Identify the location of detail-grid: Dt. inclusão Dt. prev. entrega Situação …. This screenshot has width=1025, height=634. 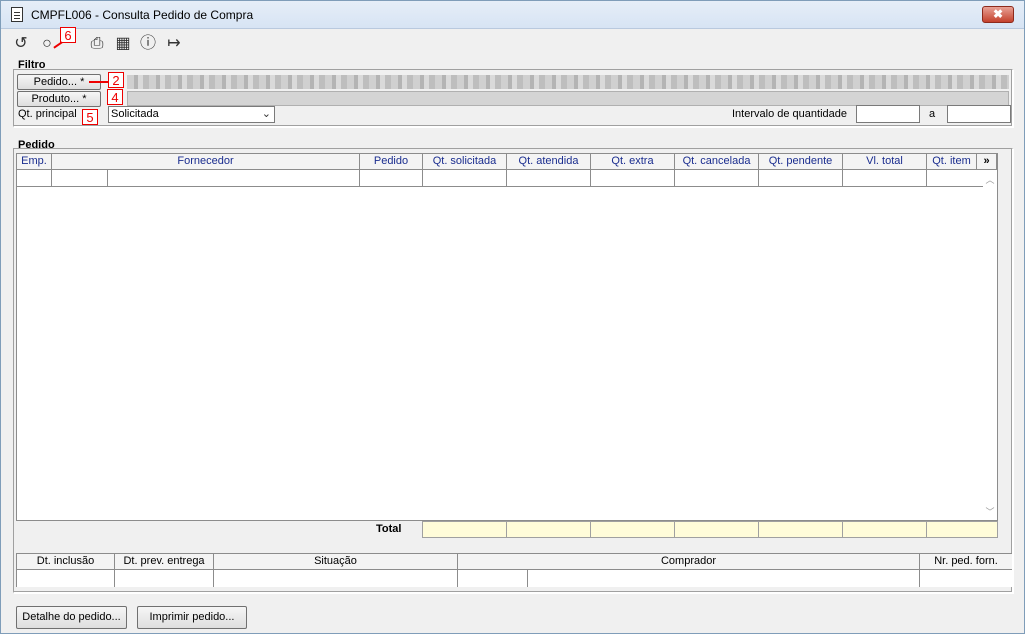
(514, 570).